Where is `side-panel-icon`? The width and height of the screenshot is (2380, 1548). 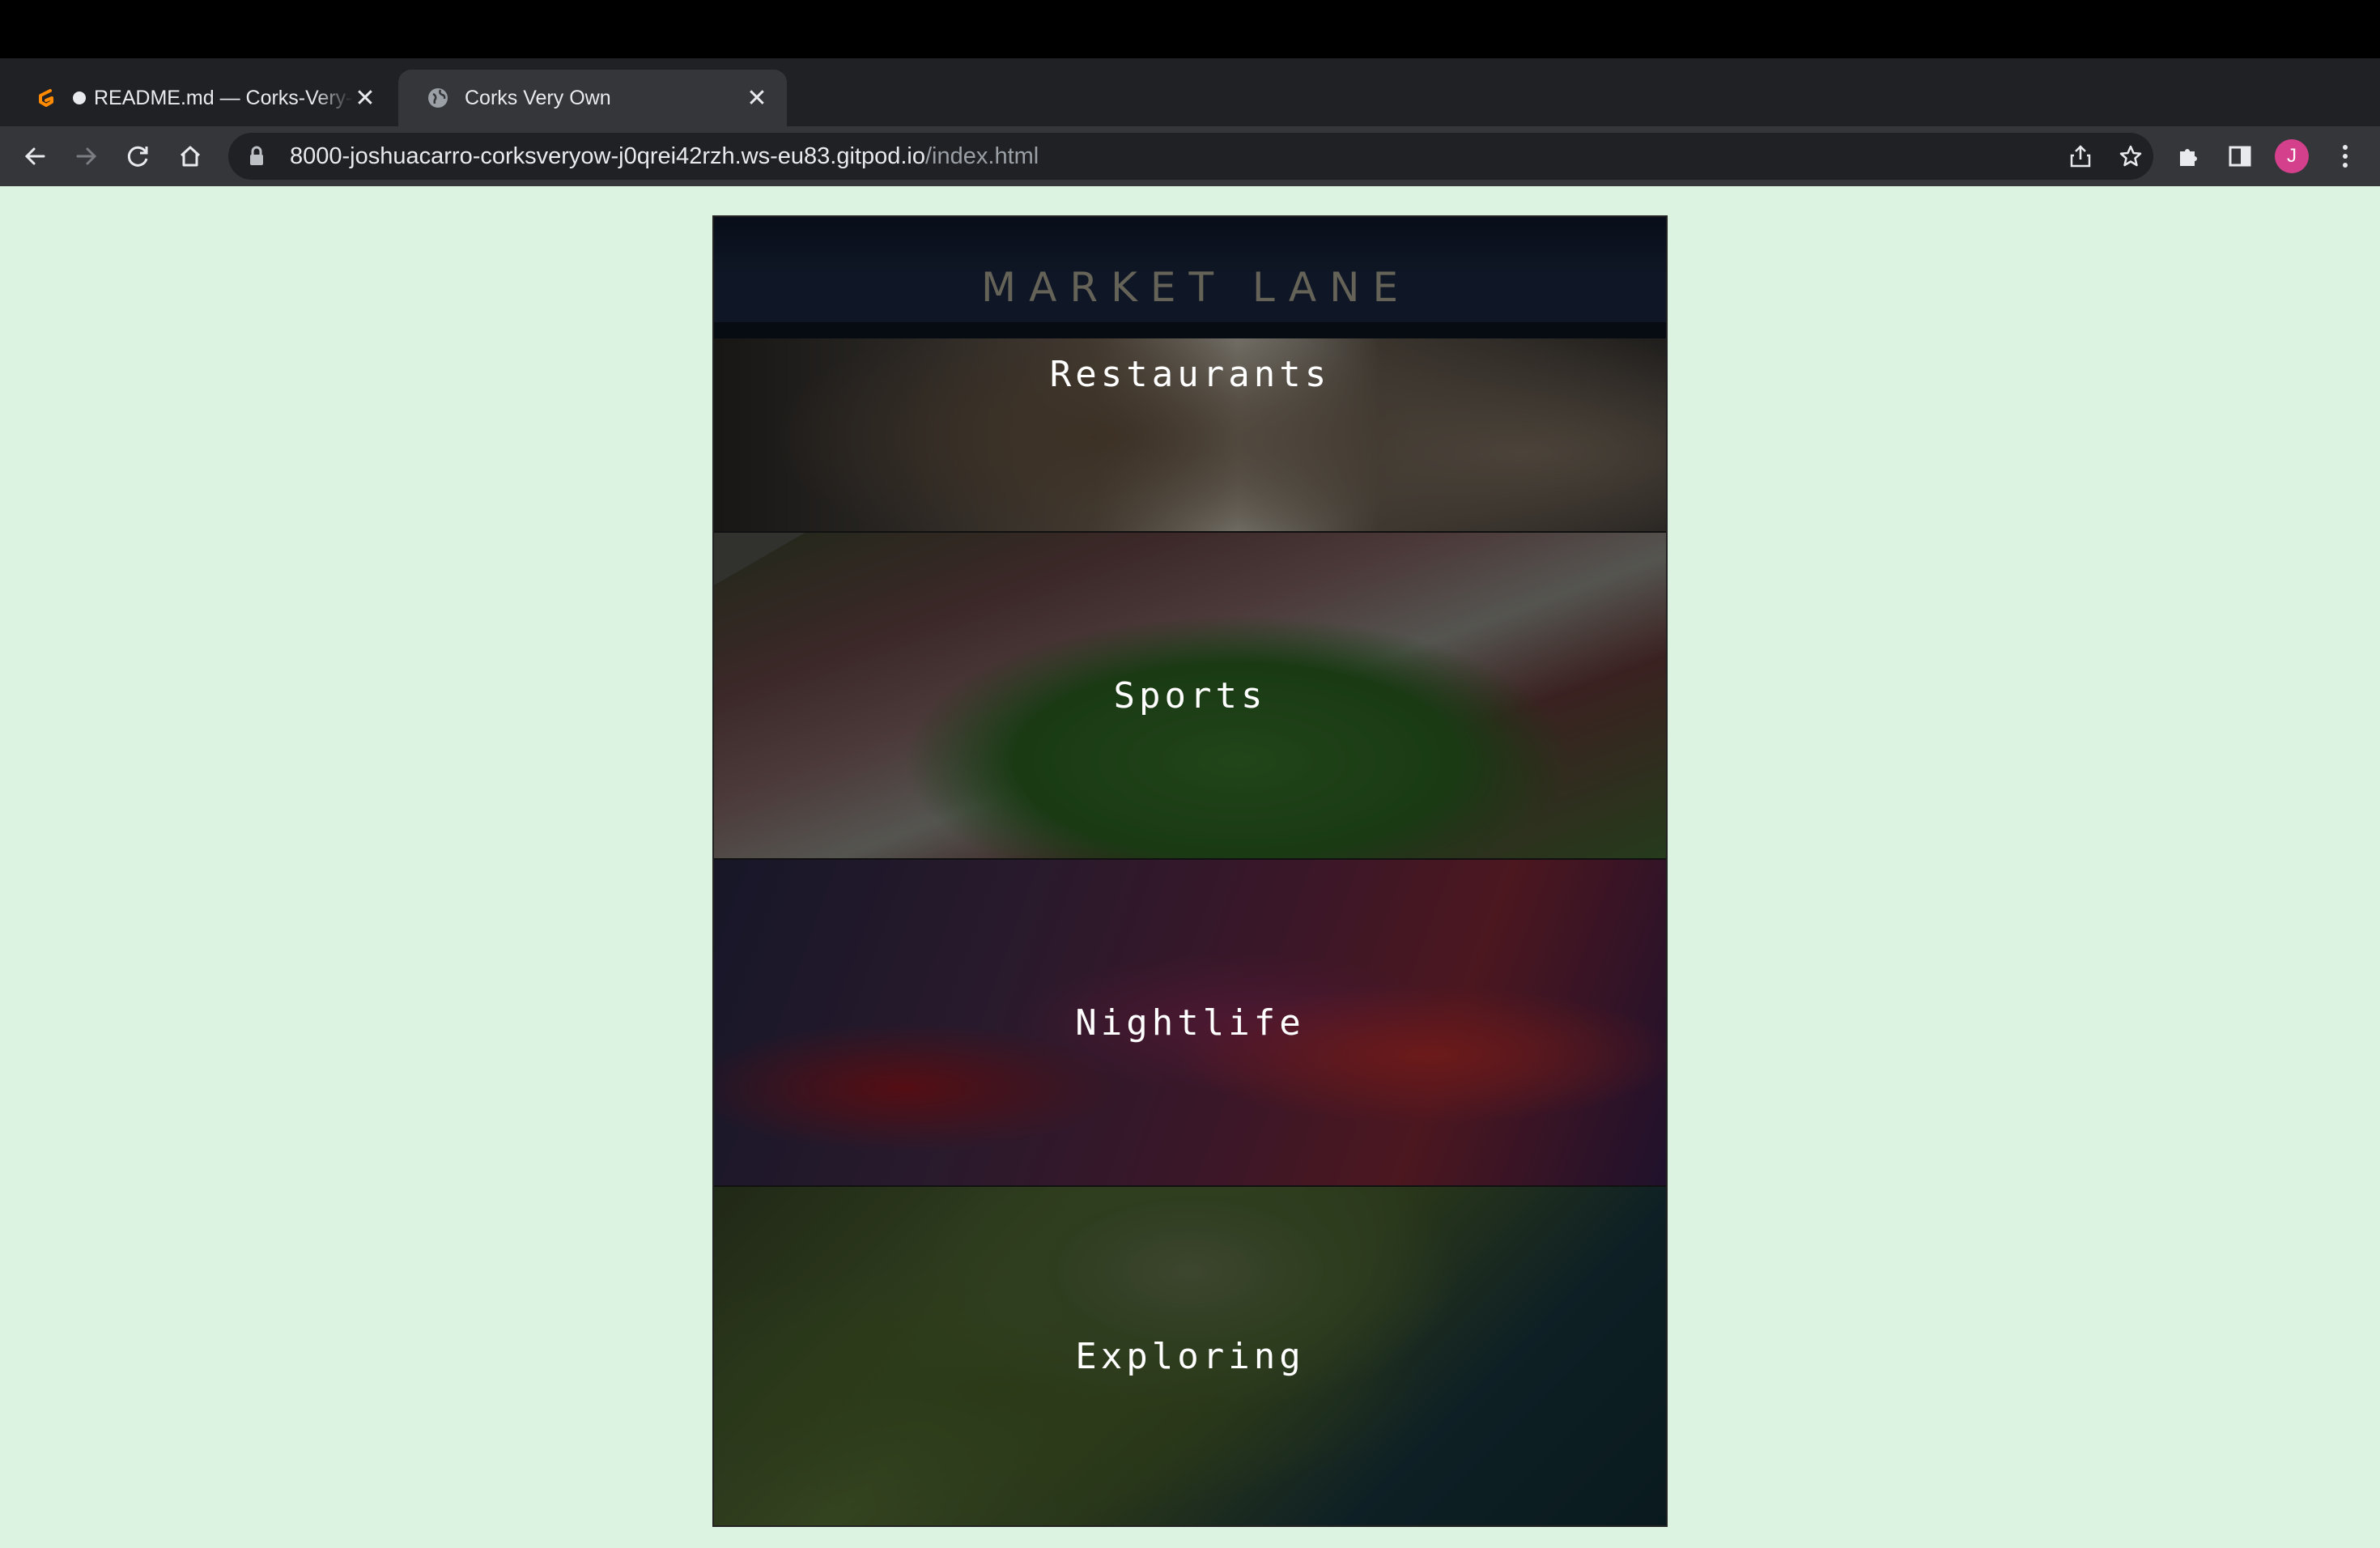
side-panel-icon is located at coordinates (2240, 156).